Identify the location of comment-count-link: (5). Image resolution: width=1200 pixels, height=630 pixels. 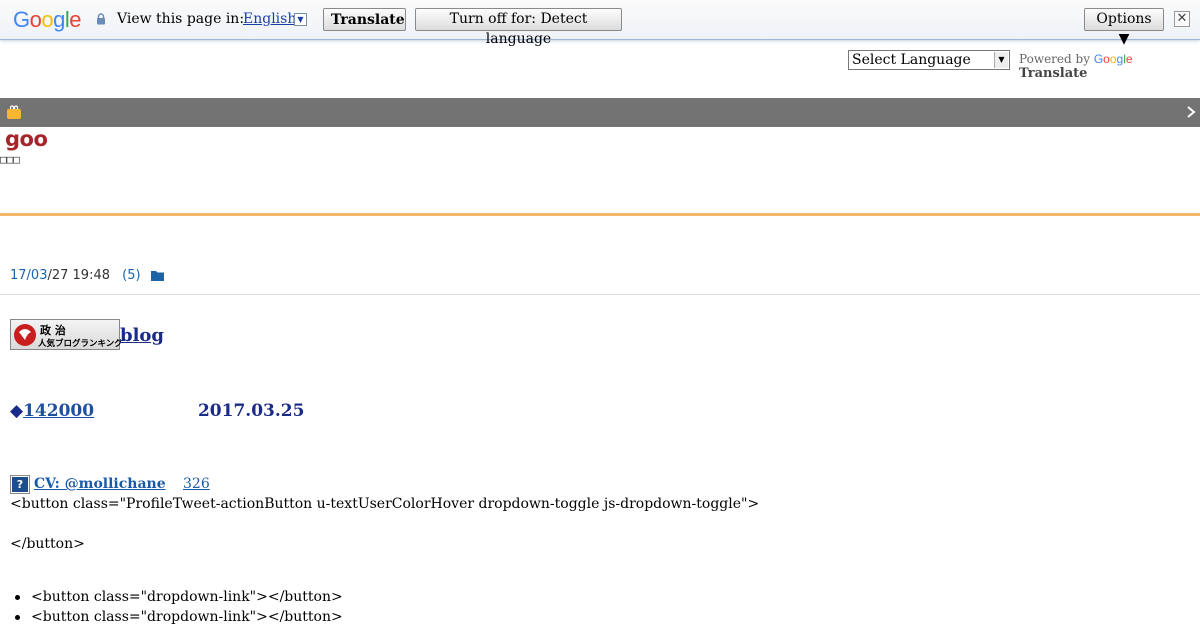
(131, 275).